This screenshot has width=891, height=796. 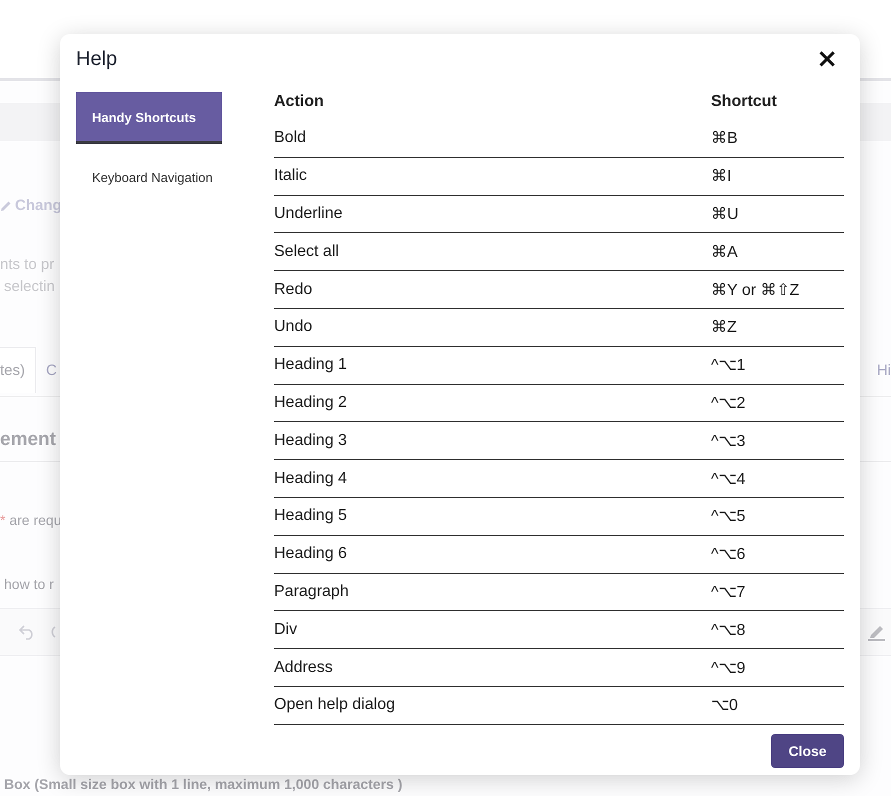 I want to click on dialog-title: Help, so click(x=97, y=59).